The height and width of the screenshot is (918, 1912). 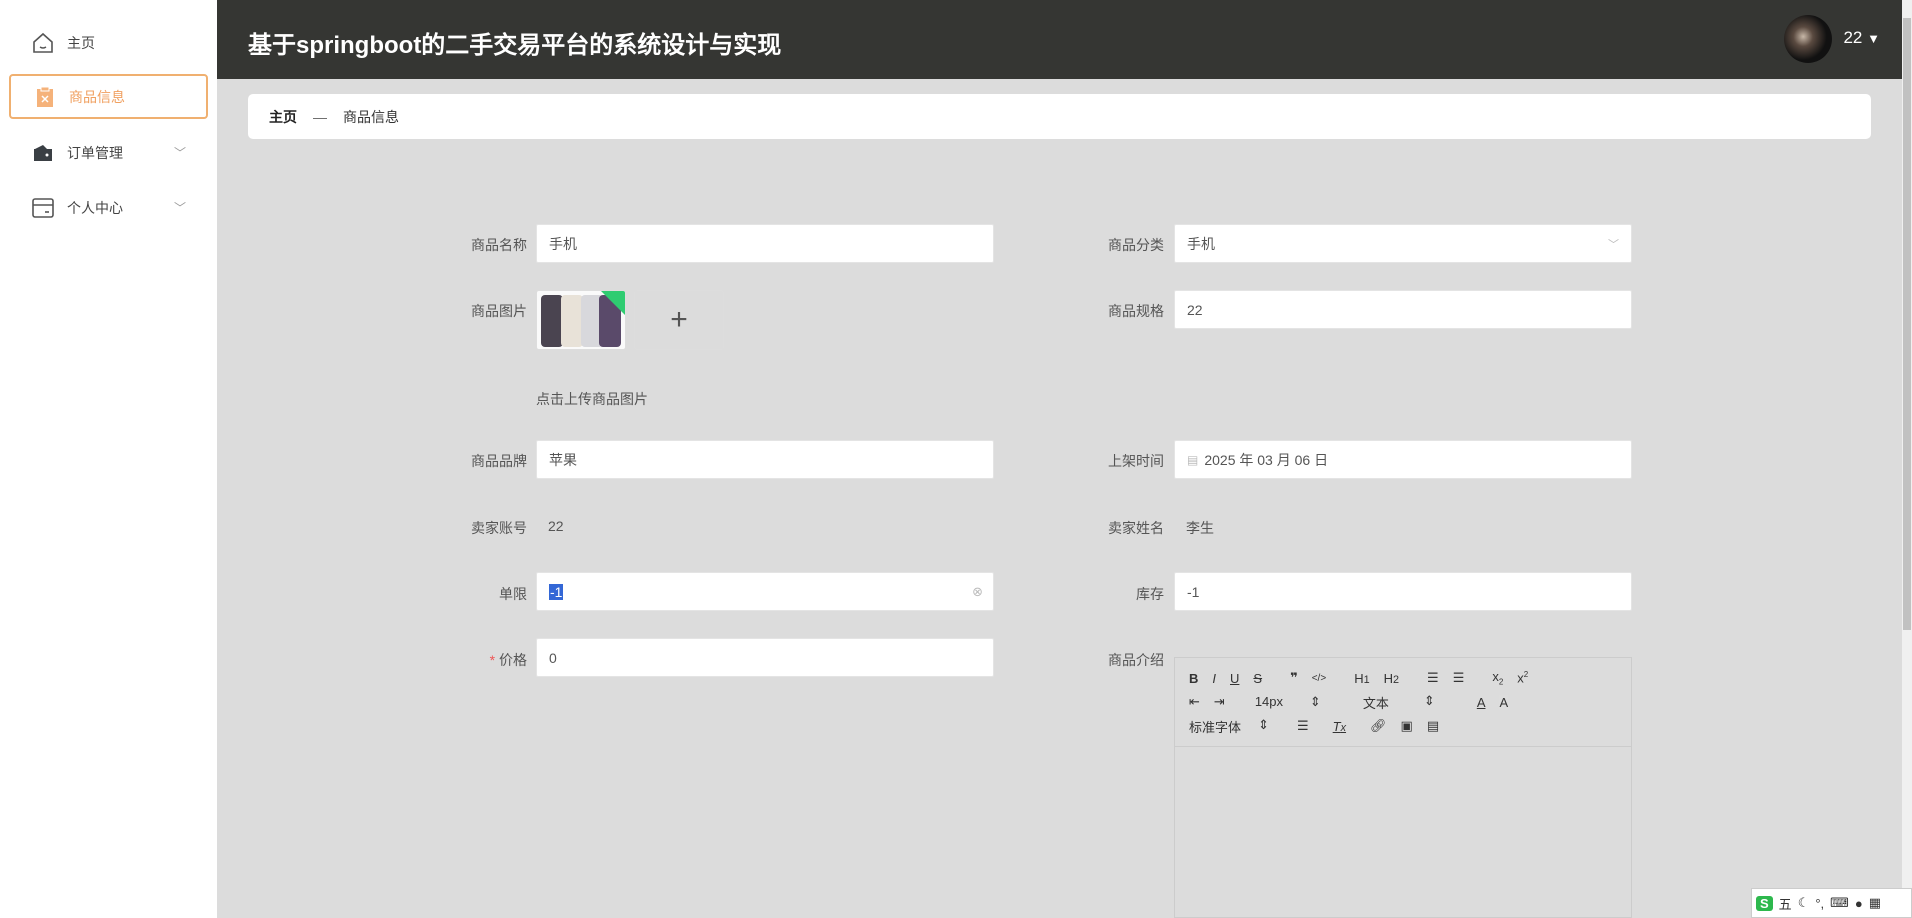 I want to click on price-label: * 价格, so click(x=467, y=660).